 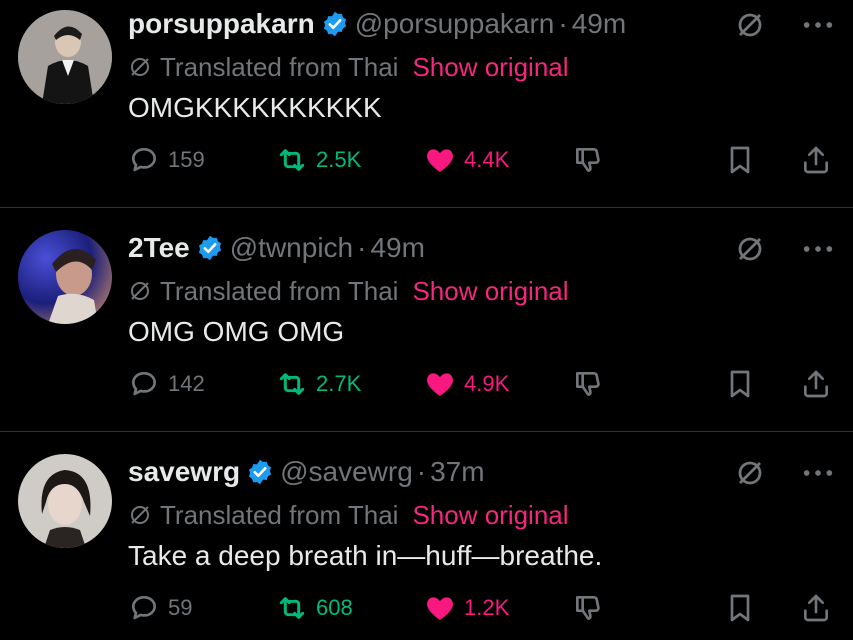 I want to click on like-count: 4.9K, so click(x=487, y=383).